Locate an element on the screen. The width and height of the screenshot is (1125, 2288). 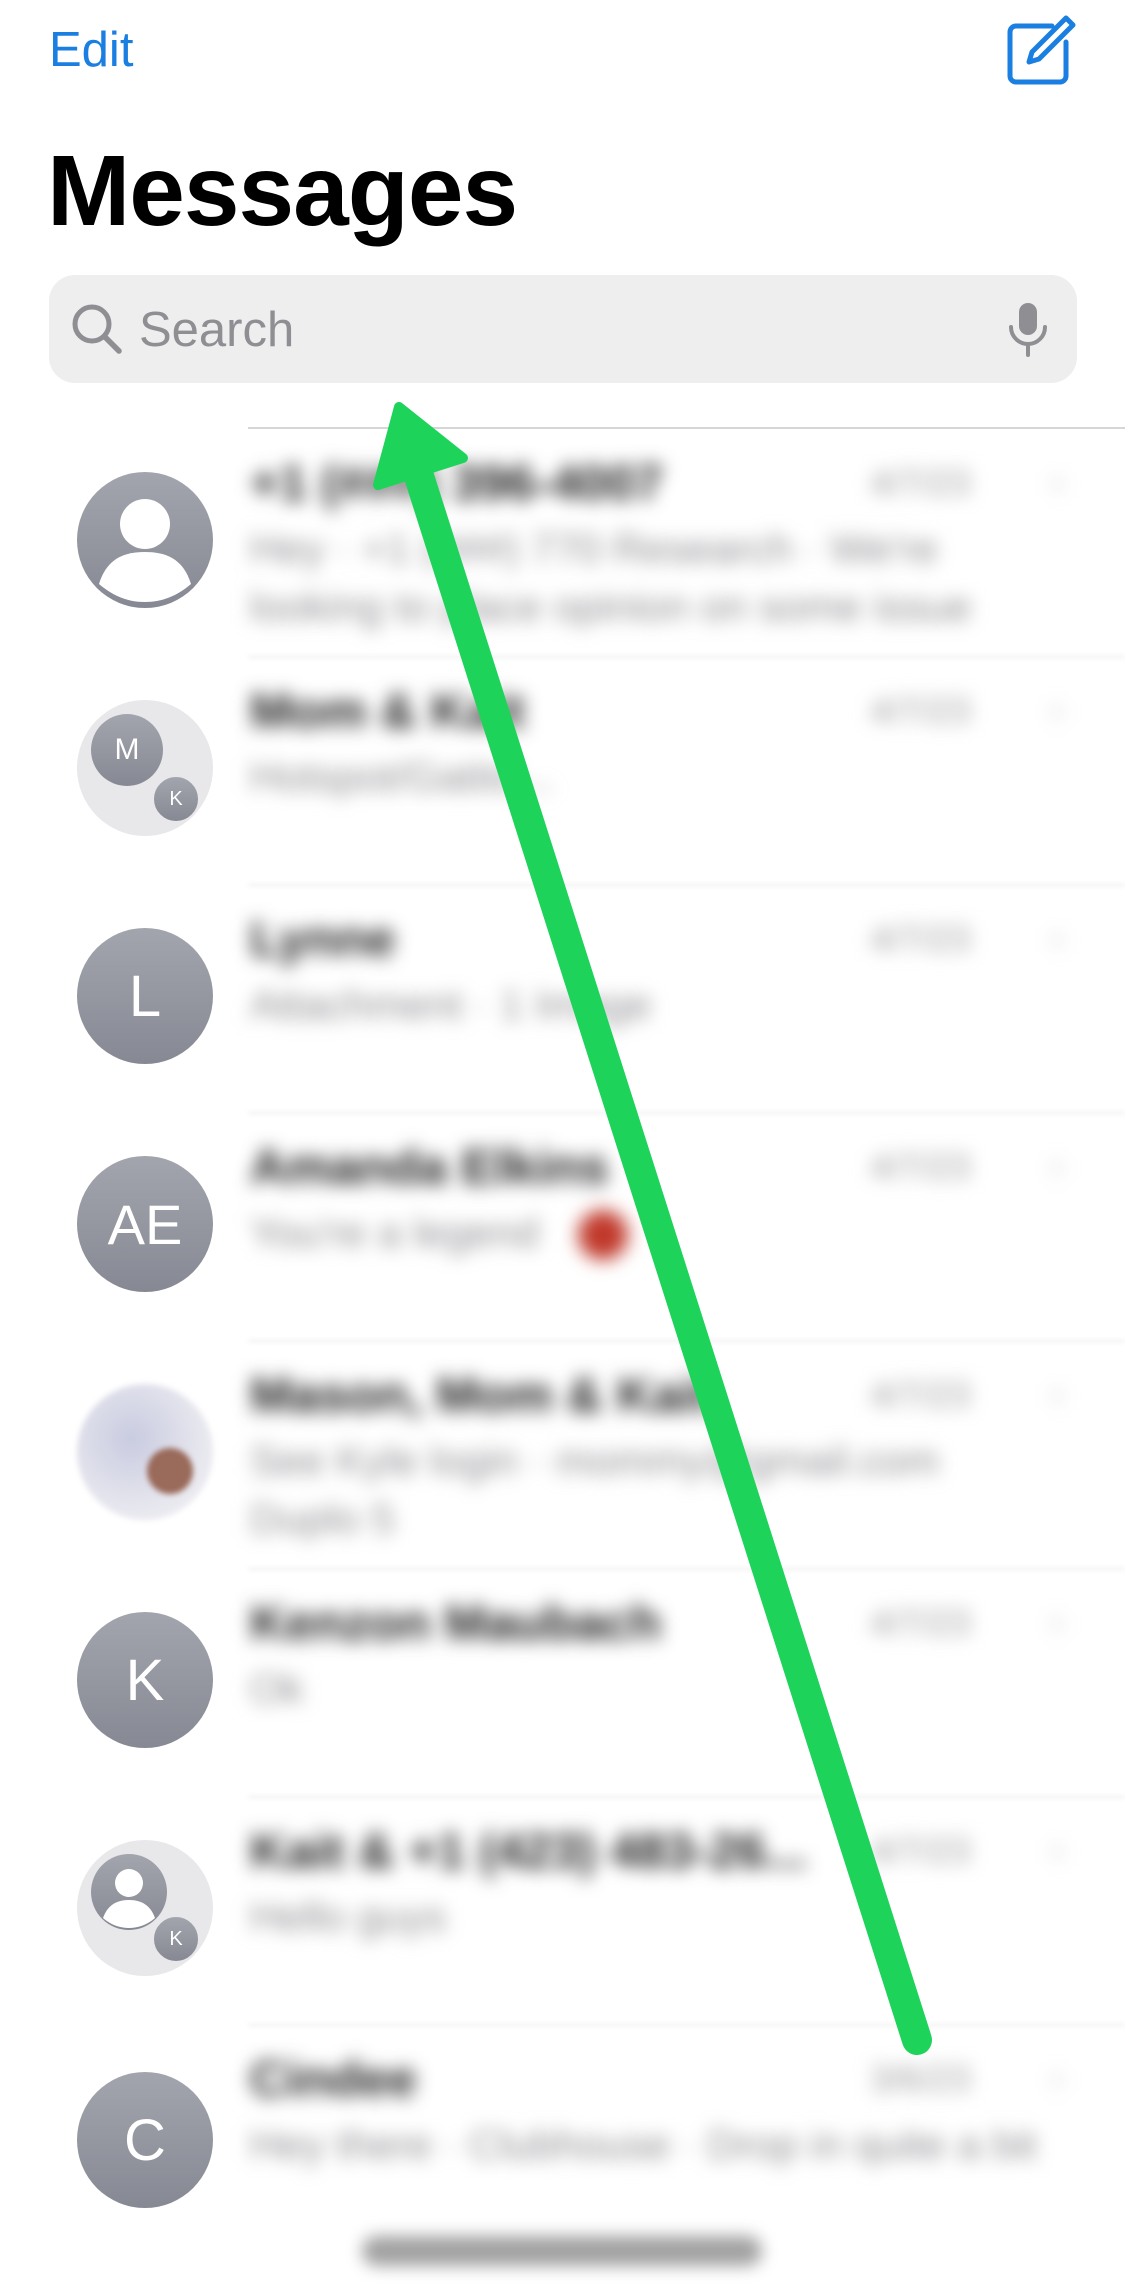
conversation-row: L Lynne 4/7/23 › Attachment · 1 Image is located at coordinates (562, 1000).